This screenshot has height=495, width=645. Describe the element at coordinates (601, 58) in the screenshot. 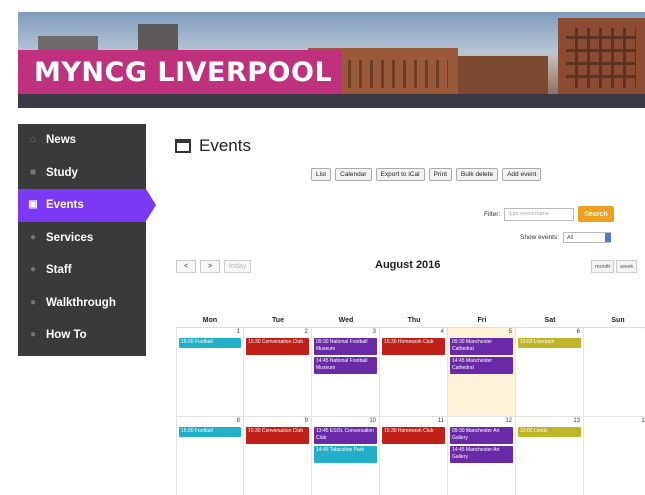

I see `banner-windows` at that location.